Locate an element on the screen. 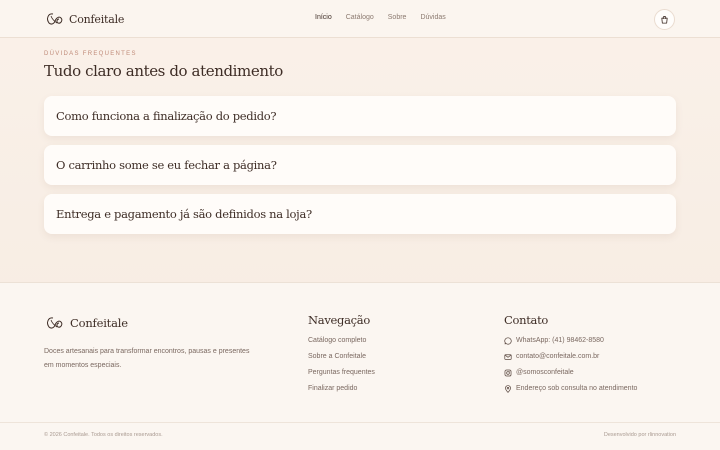 The height and width of the screenshot is (450, 720). footer-divider is located at coordinates (360, 422).